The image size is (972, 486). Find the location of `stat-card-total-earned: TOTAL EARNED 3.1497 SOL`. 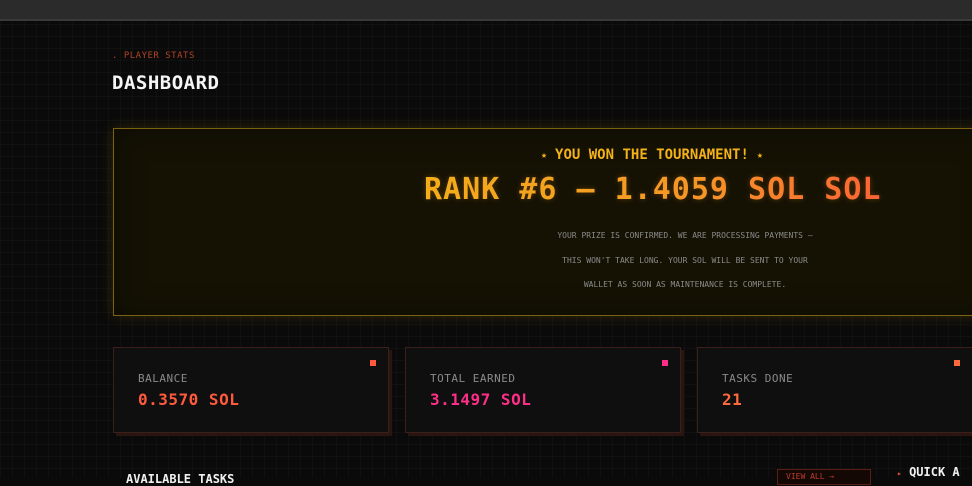

stat-card-total-earned: TOTAL EARNED 3.1497 SOL is located at coordinates (543, 390).